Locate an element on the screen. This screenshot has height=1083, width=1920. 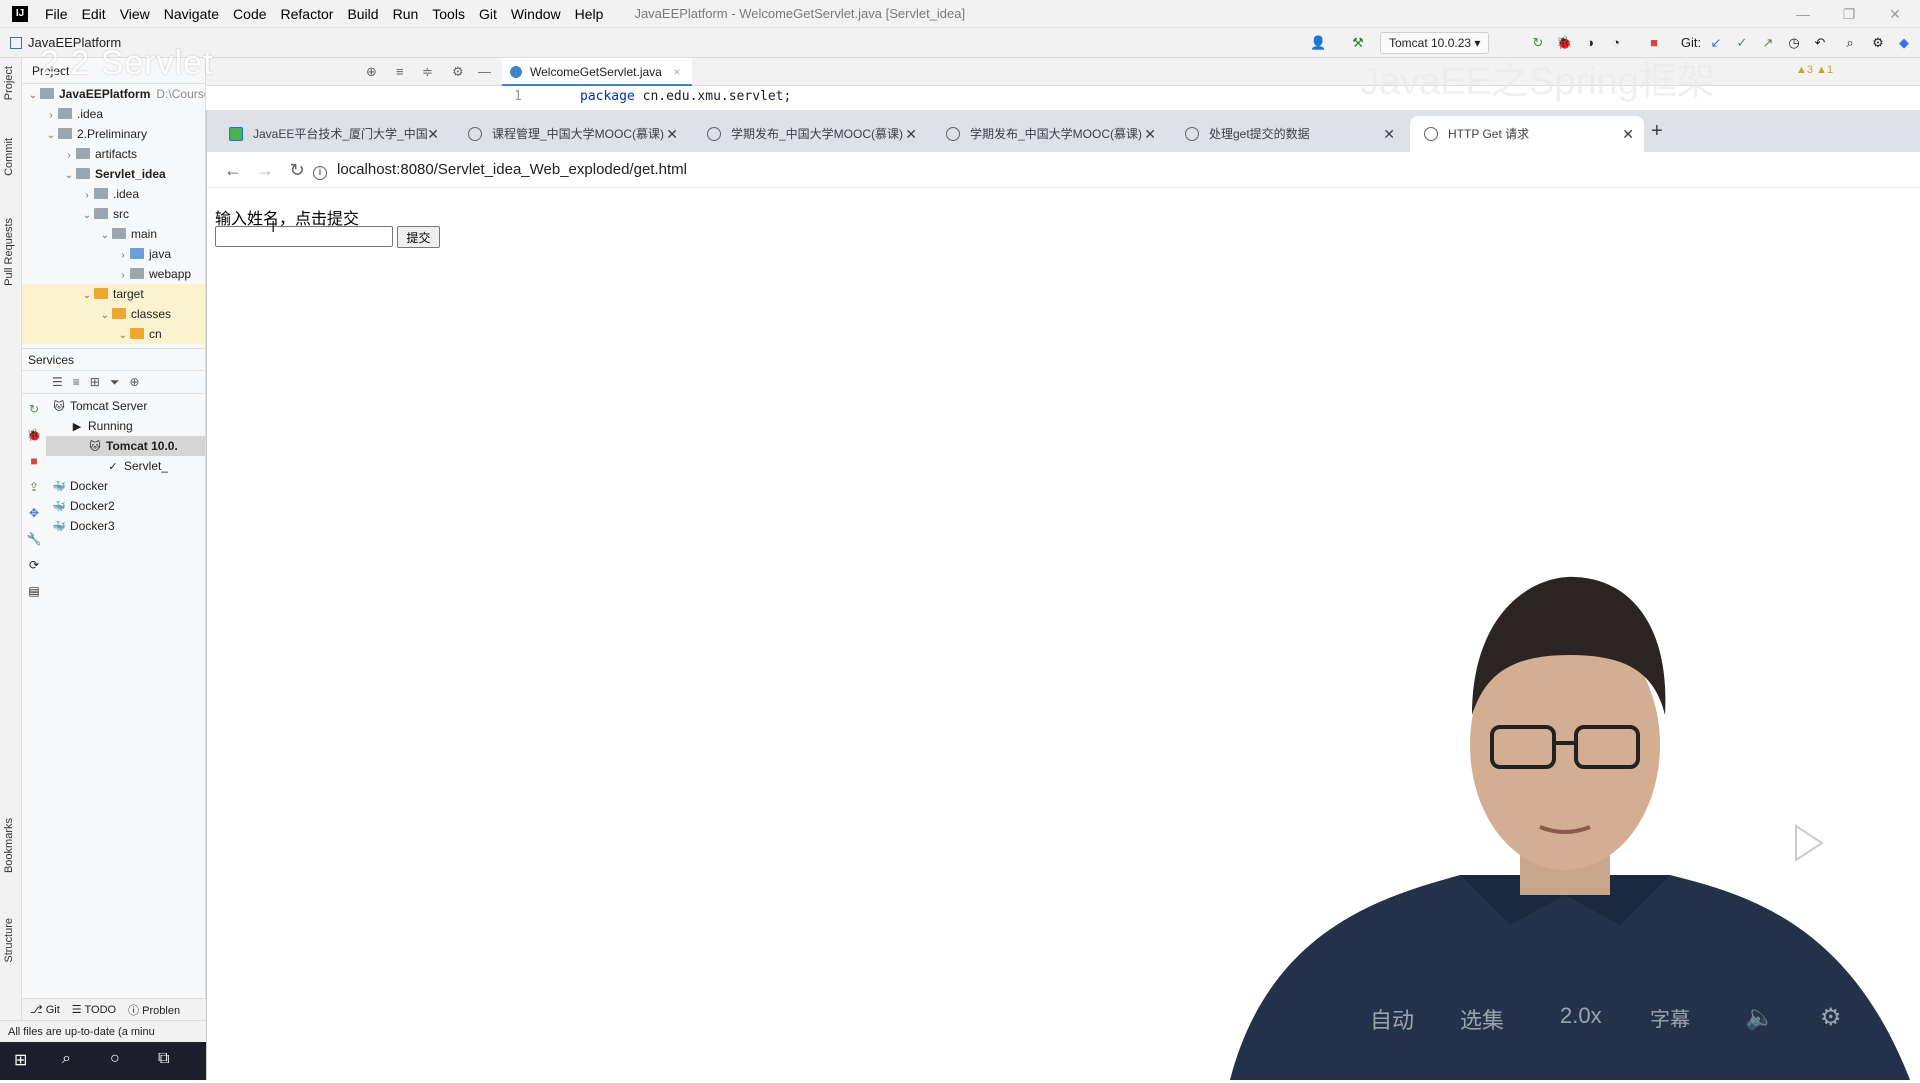
coverage-icon: ◑ is located at coordinates (1590, 43).